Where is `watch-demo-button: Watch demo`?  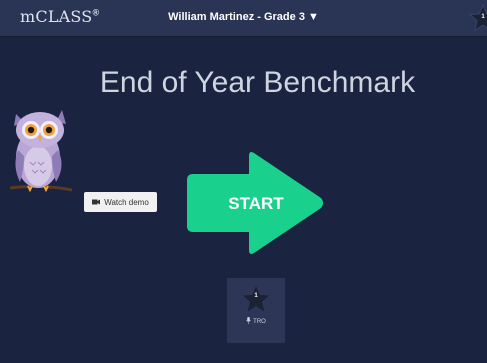 watch-demo-button: Watch demo is located at coordinates (120, 202).